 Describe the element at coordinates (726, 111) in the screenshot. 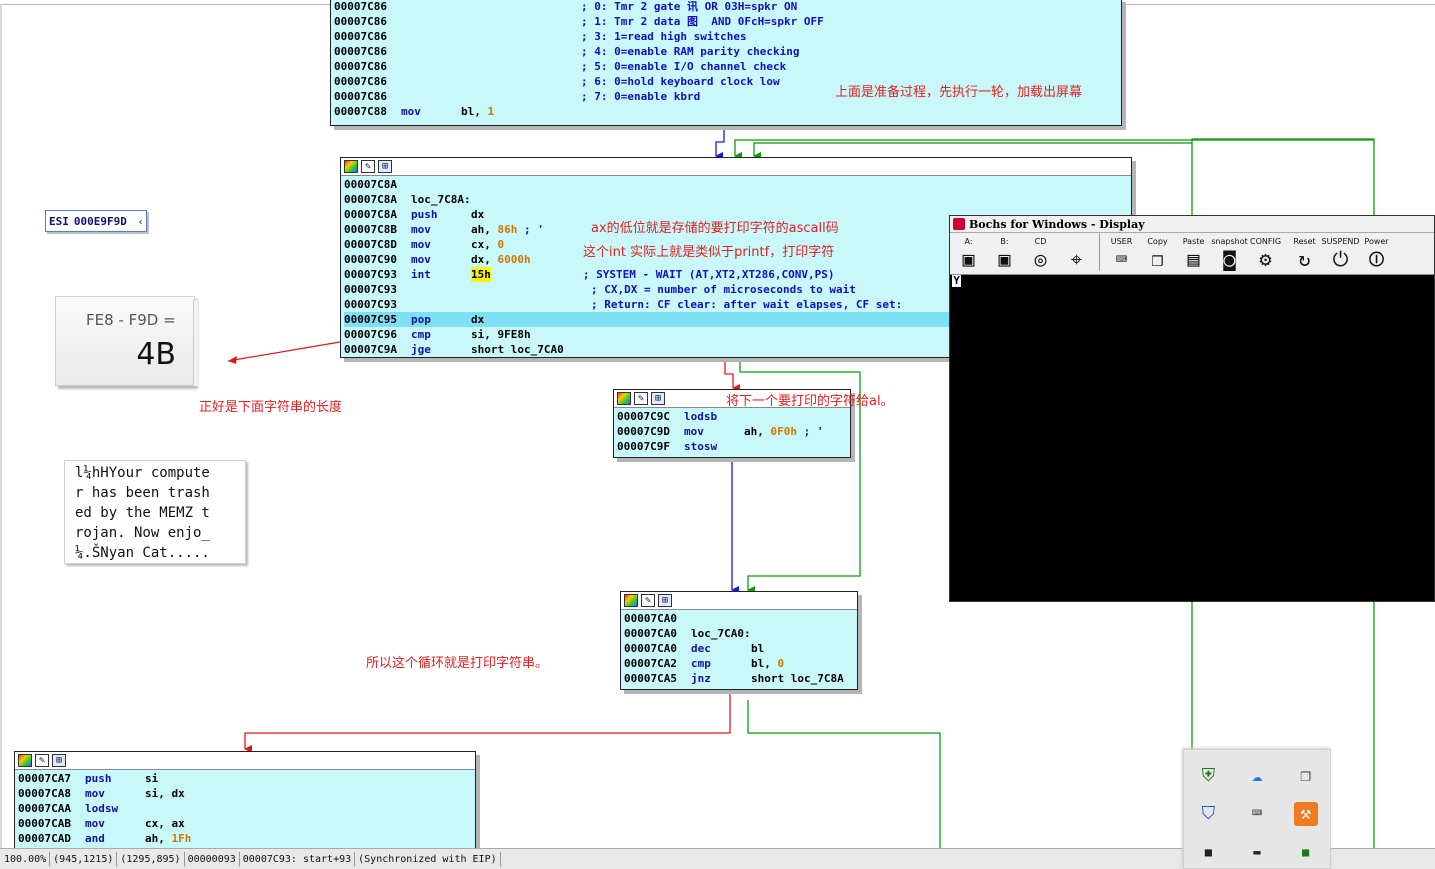

I see `code-line: 00007C88 mov bl, 1` at that location.